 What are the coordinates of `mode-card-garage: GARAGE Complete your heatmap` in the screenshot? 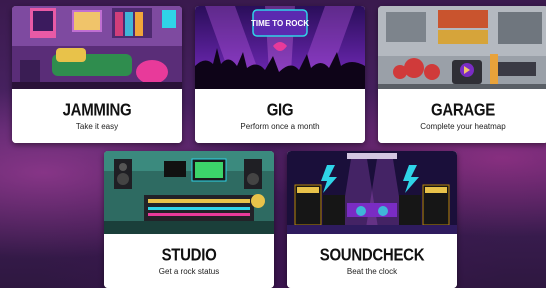 It's located at (462, 74).